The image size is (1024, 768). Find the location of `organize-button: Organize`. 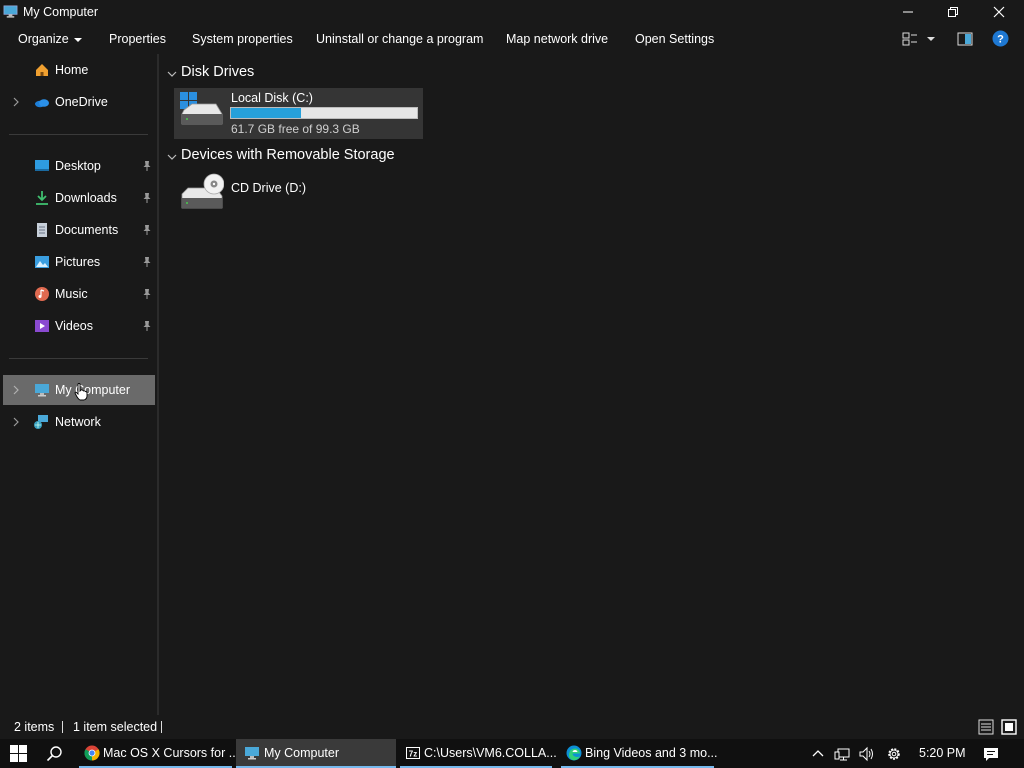

organize-button: Organize is located at coordinates (50, 39).